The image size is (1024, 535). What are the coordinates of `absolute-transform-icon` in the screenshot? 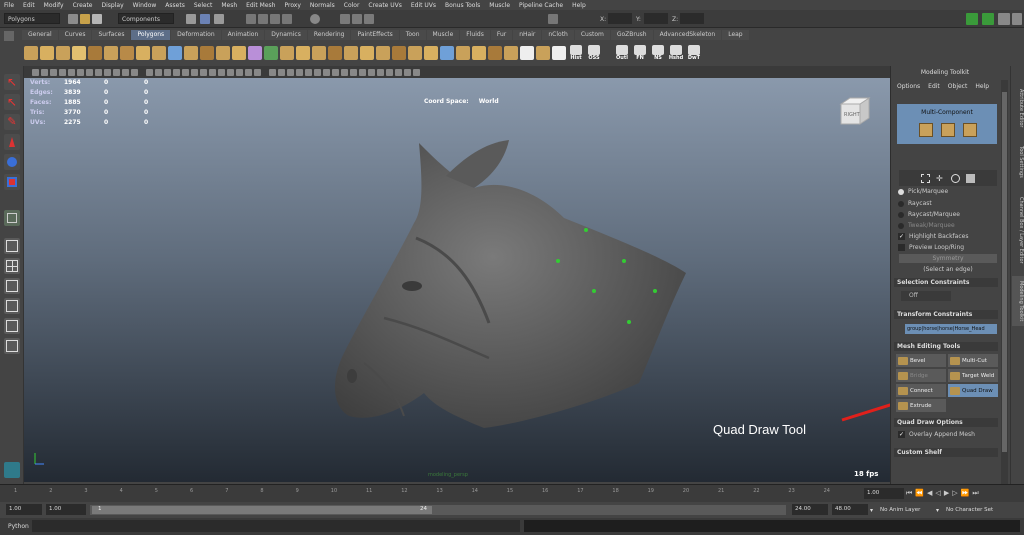 It's located at (553, 19).